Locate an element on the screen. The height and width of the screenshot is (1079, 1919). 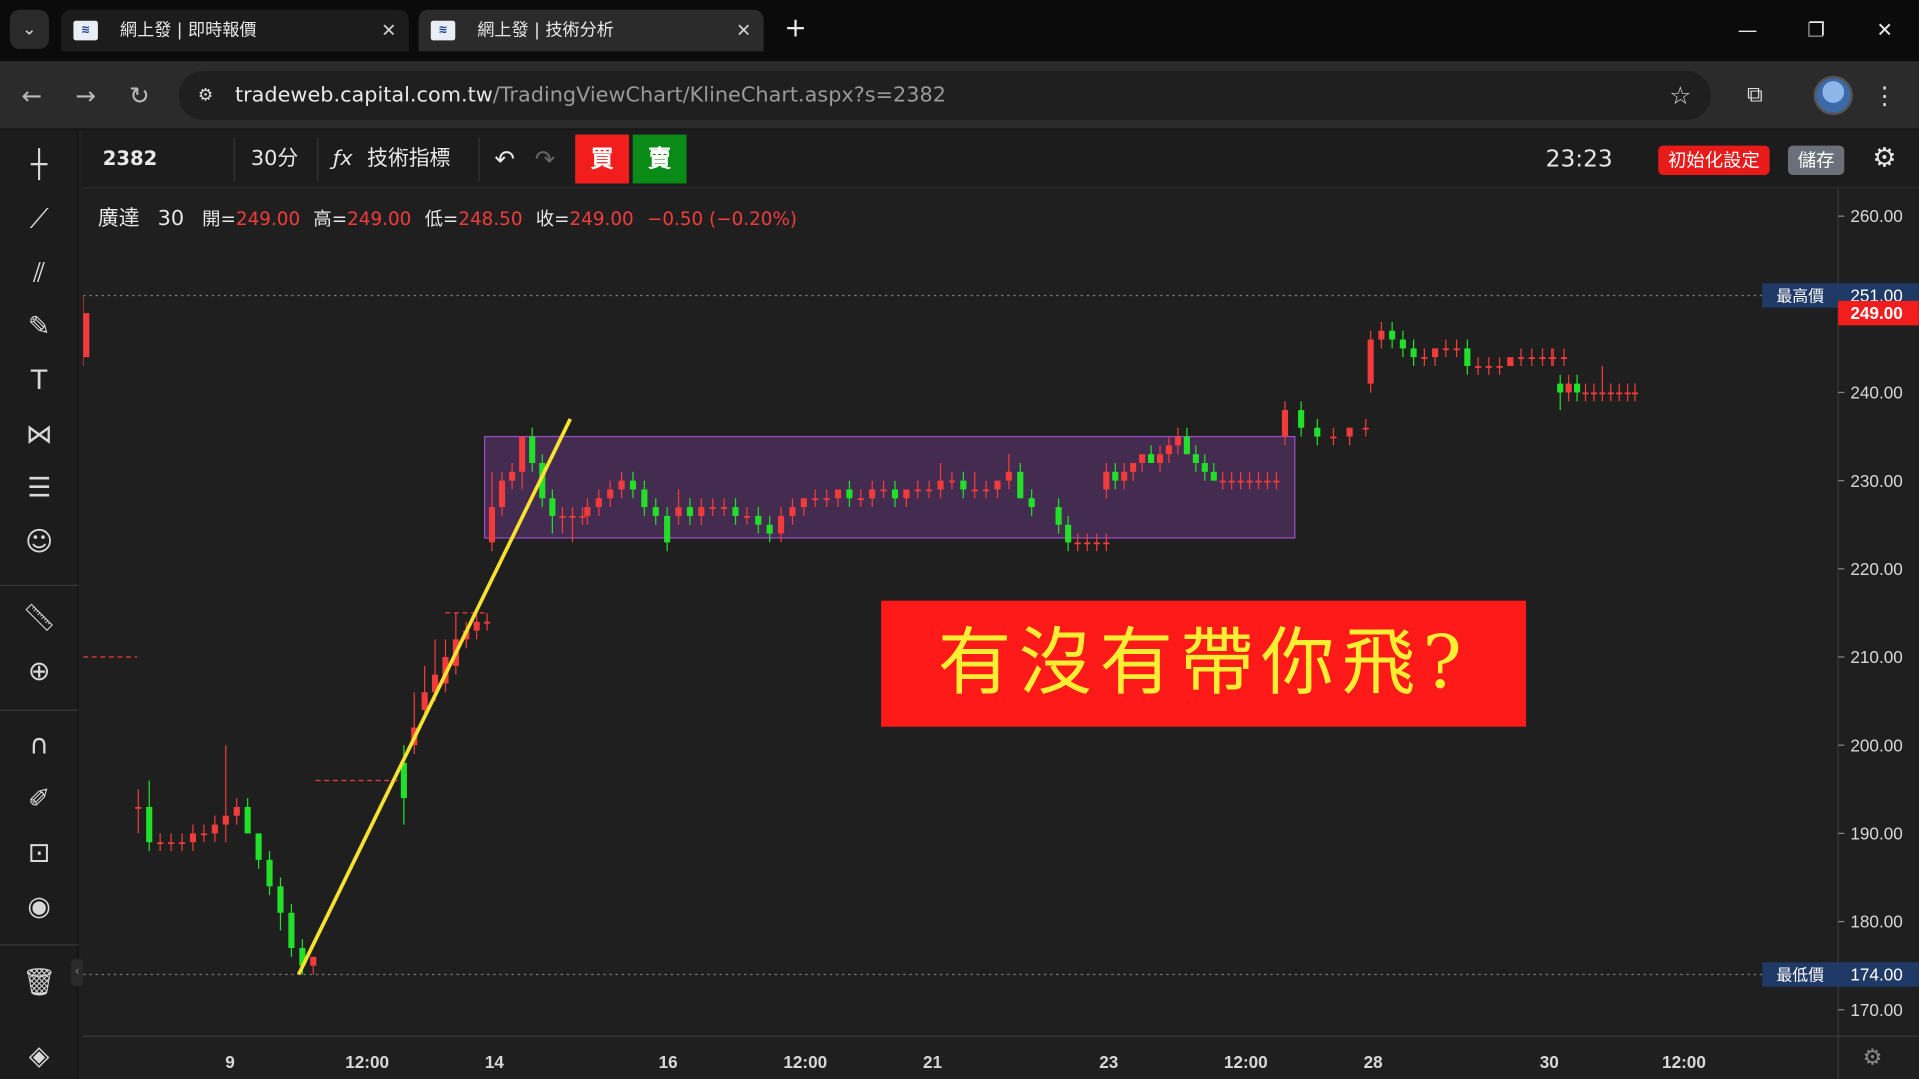
crosshair-icon: ┼ is located at coordinates (39, 166).